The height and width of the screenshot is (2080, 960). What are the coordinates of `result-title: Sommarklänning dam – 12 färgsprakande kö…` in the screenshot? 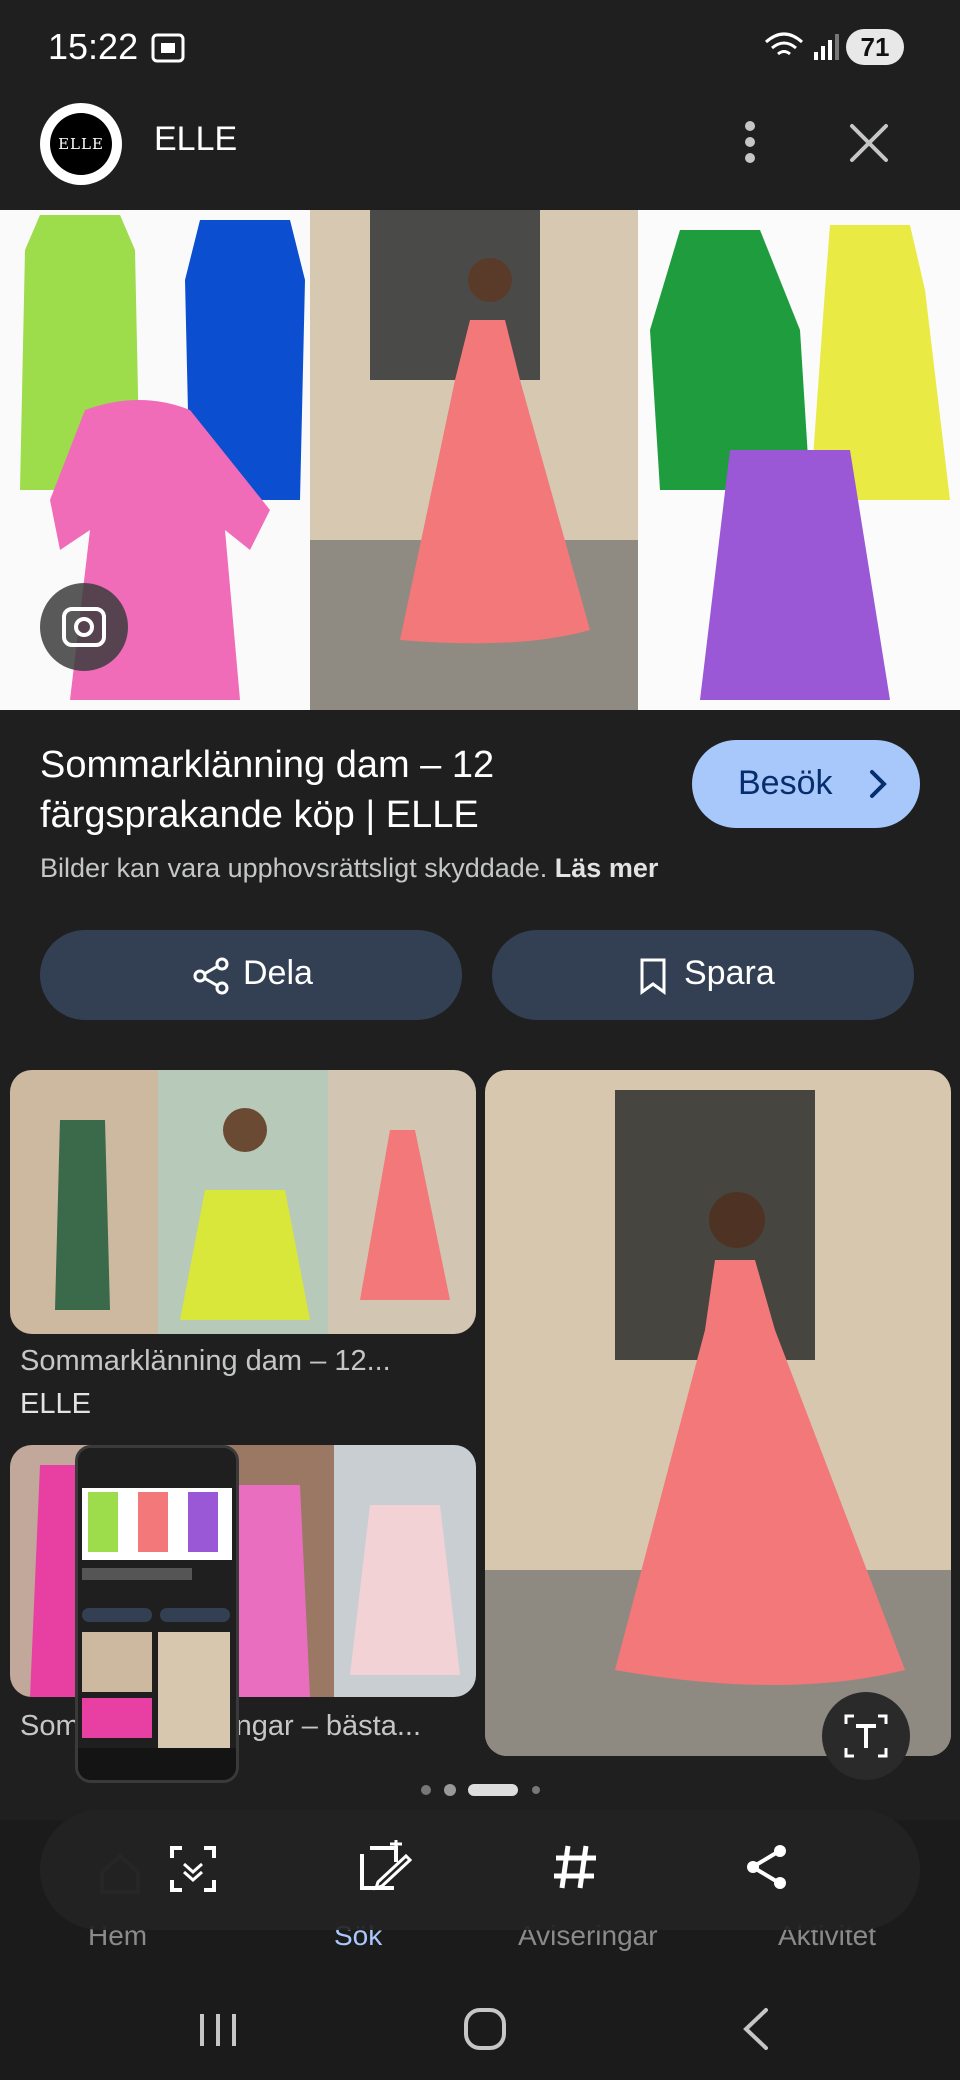 It's located at (350, 790).